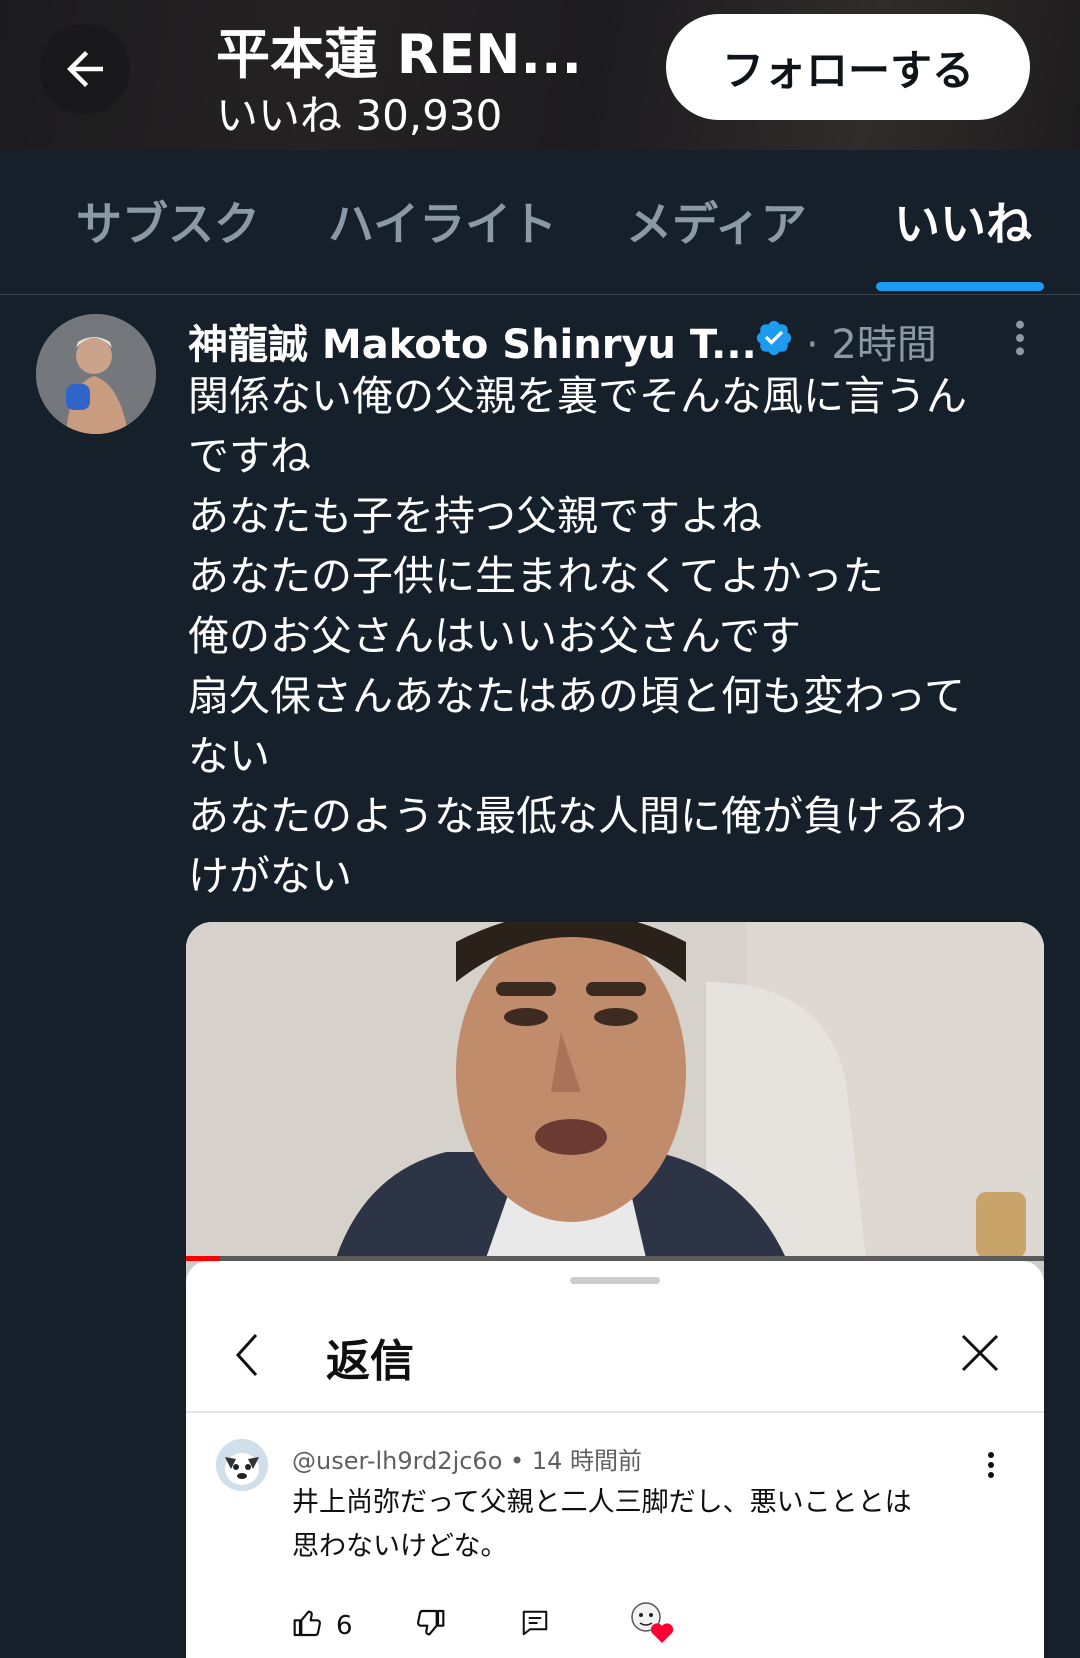  I want to click on tweet-timestamp: · 2時間, so click(871, 345).